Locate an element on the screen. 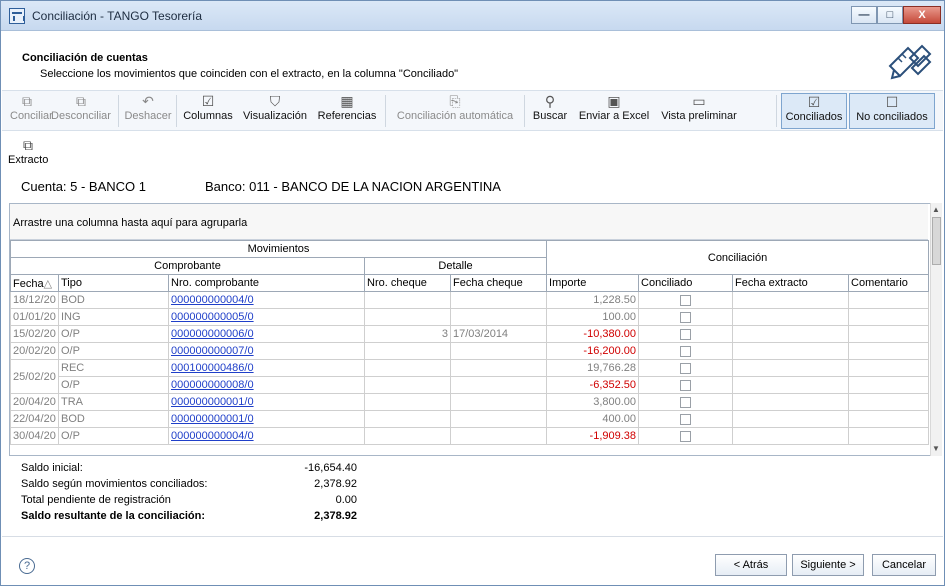 The width and height of the screenshot is (945, 586). column-header-fecha-extracto: Fecha extracto is located at coordinates (791, 283).